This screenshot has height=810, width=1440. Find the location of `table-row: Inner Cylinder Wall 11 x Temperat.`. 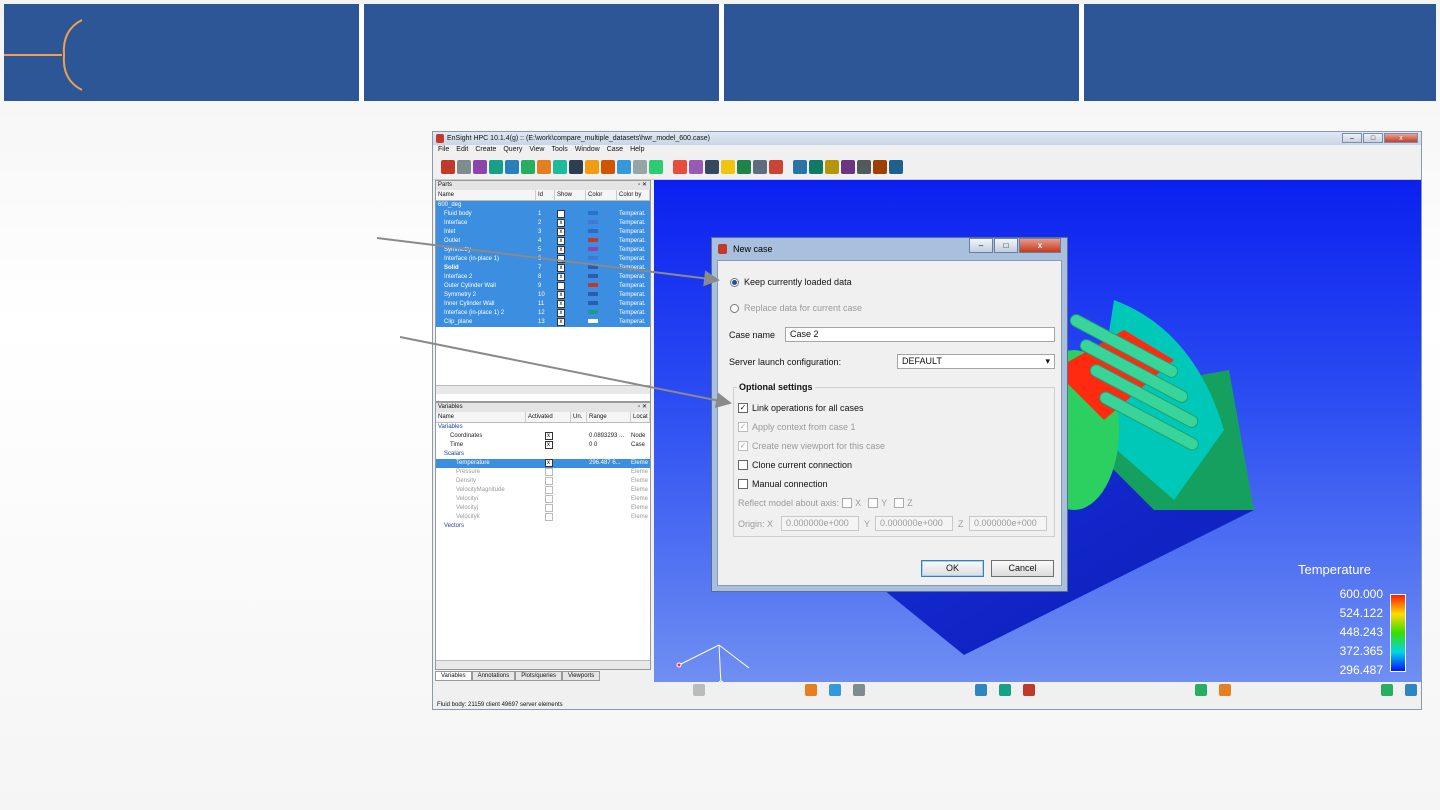

table-row: Inner Cylinder Wall 11 x Temperat. is located at coordinates (543, 304).